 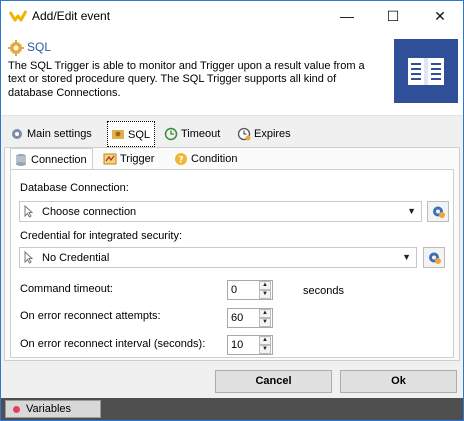 What do you see at coordinates (17, 134) in the screenshot?
I see `gear-icon` at bounding box center [17, 134].